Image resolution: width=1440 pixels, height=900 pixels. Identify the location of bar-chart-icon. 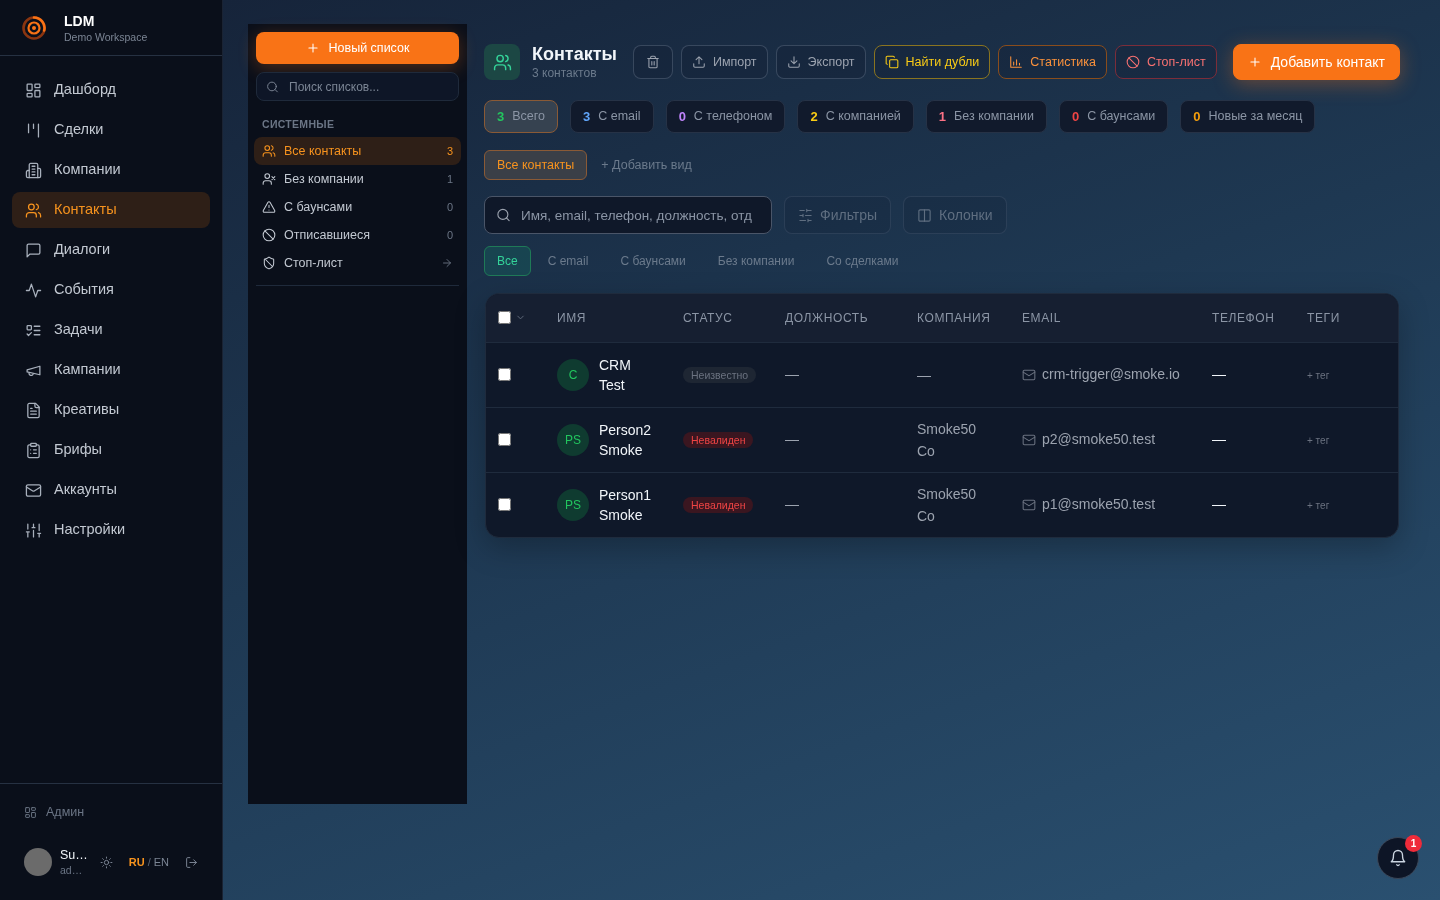
(1016, 62).